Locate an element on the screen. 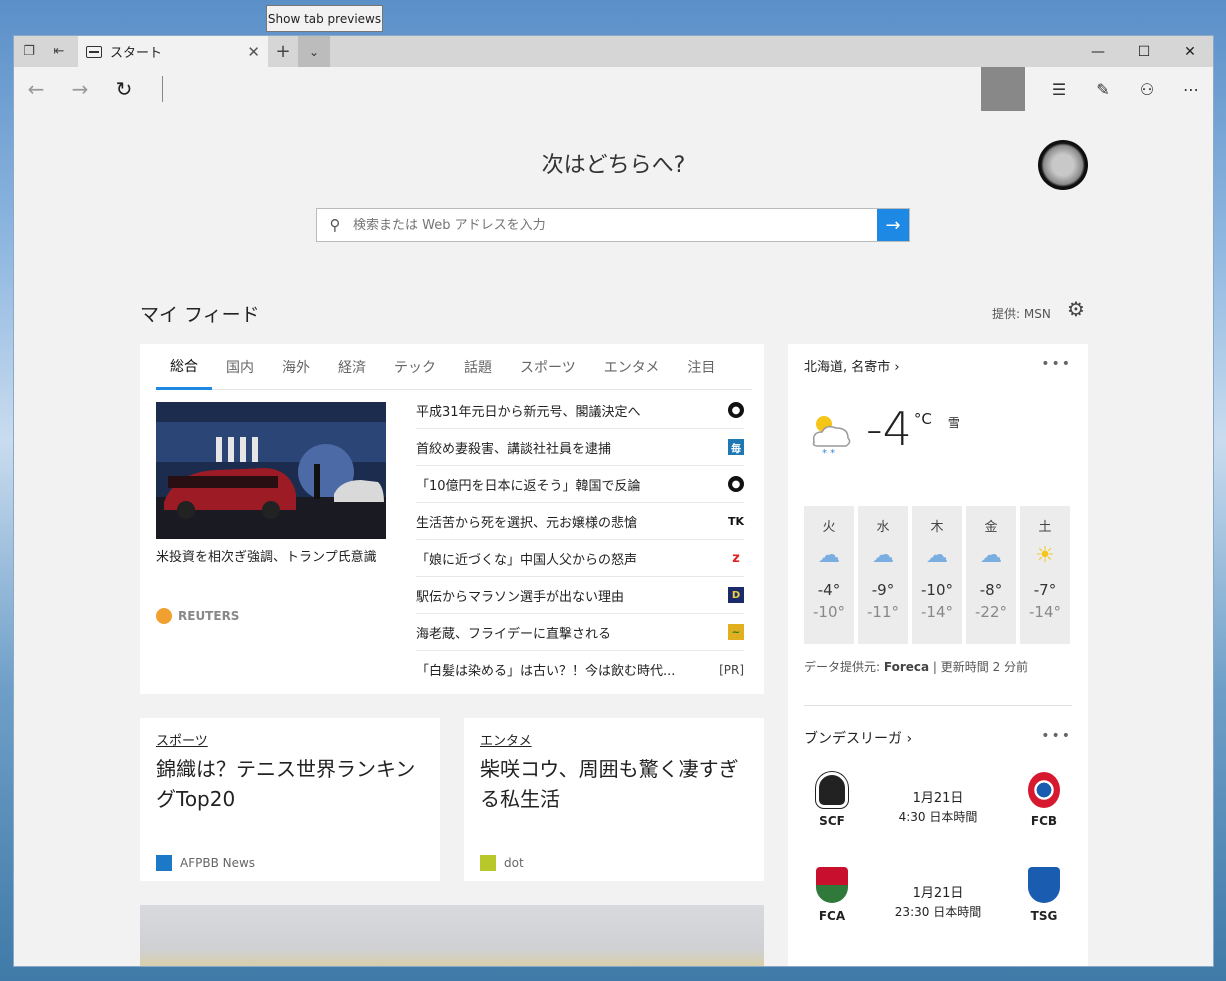 The height and width of the screenshot is (981, 1226). headline-item: 海老蔵、フライデーに直撃される ~ is located at coordinates (580, 632).